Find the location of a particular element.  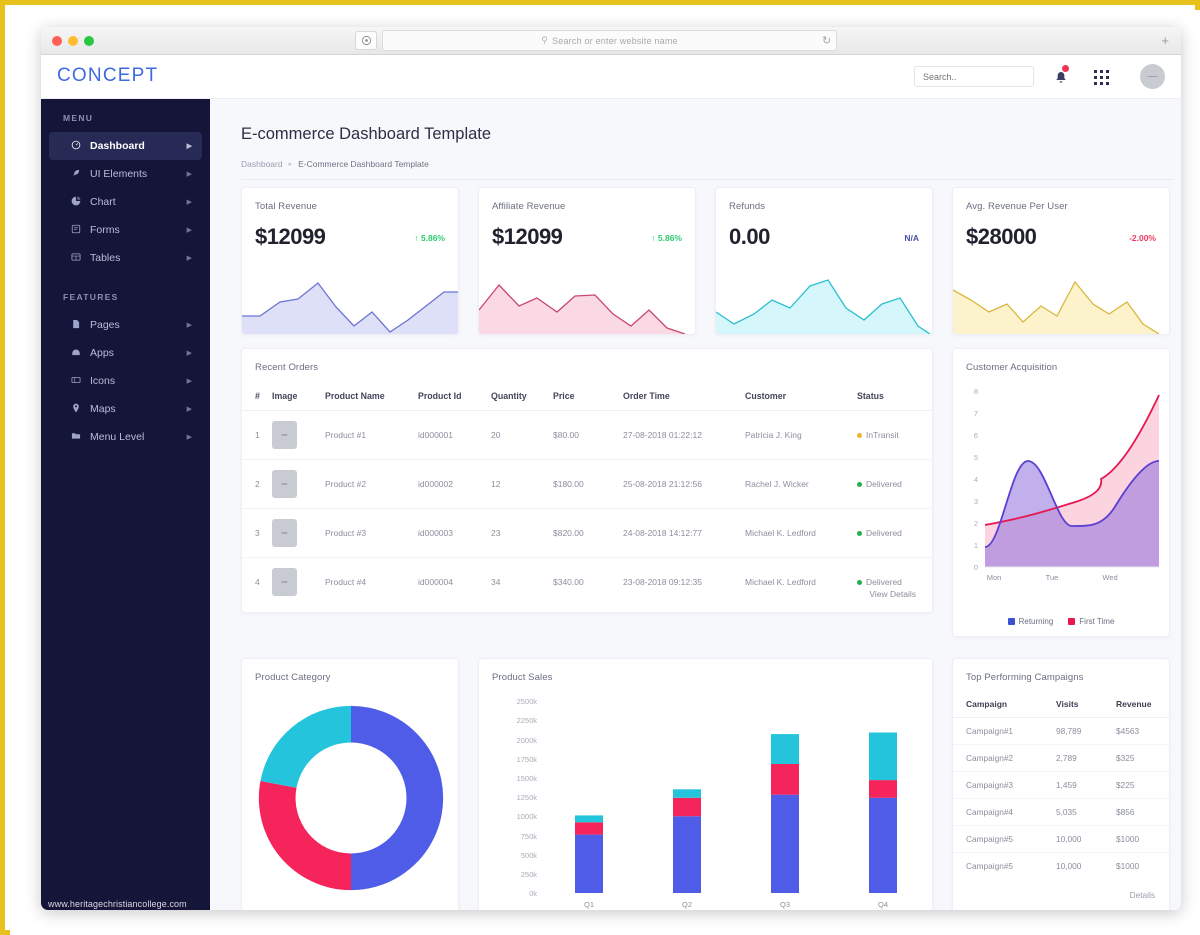

cell-campaign: Campaign#4 is located at coordinates (998, 812).